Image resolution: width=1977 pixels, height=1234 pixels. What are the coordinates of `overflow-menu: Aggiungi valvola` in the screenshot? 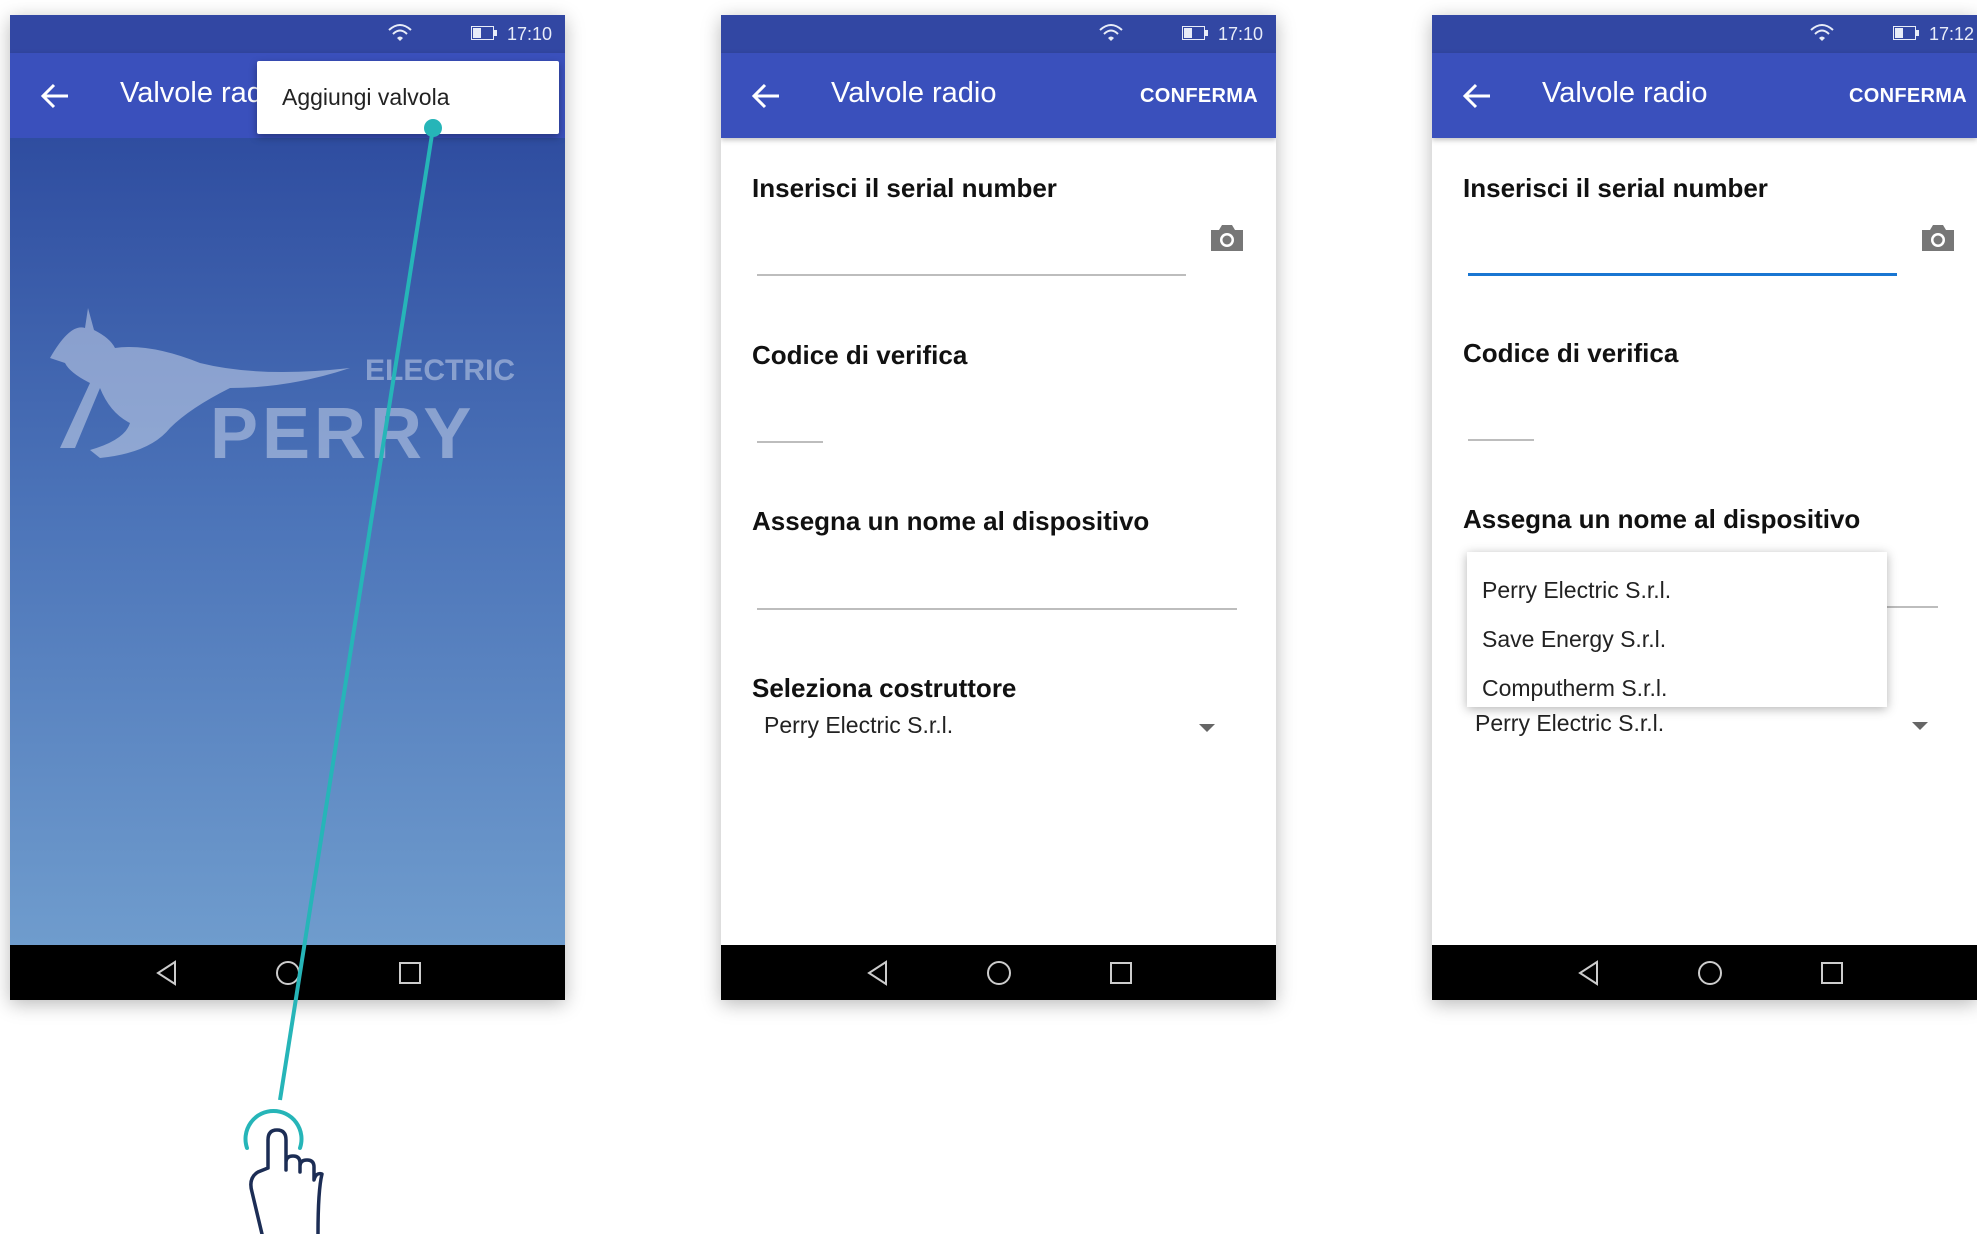 It's located at (408, 97).